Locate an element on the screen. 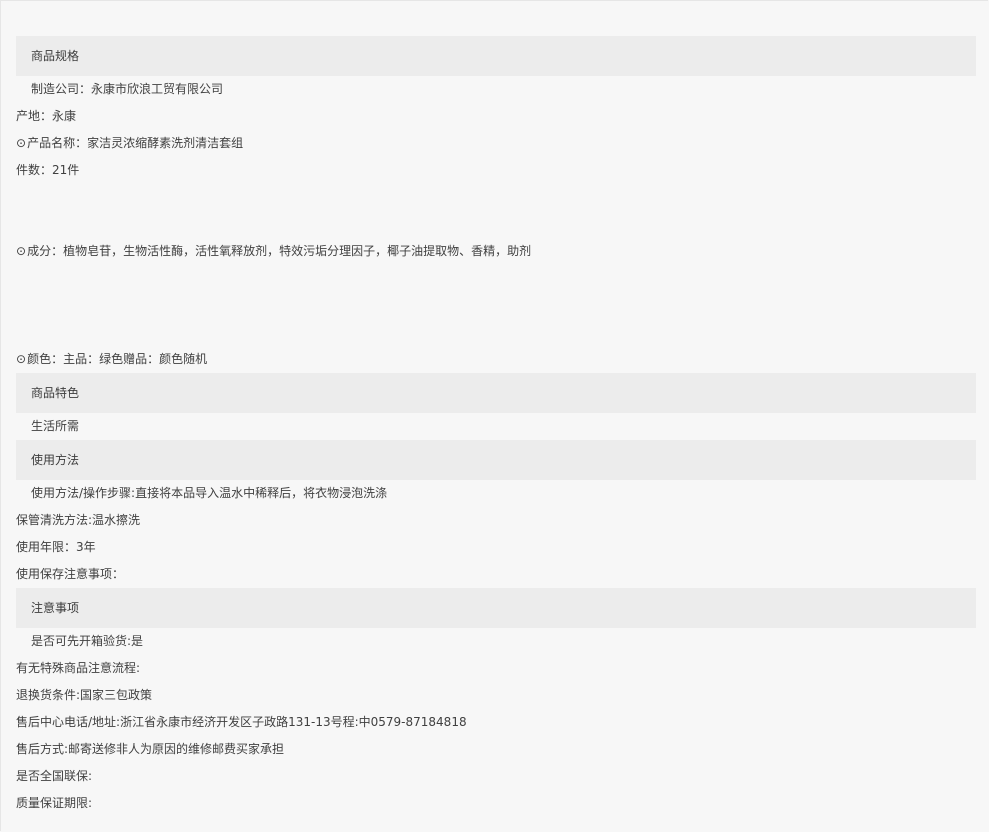 The height and width of the screenshot is (832, 989). color-text: 颜色：主品：绿色赠品：颜色随机 is located at coordinates (117, 359).